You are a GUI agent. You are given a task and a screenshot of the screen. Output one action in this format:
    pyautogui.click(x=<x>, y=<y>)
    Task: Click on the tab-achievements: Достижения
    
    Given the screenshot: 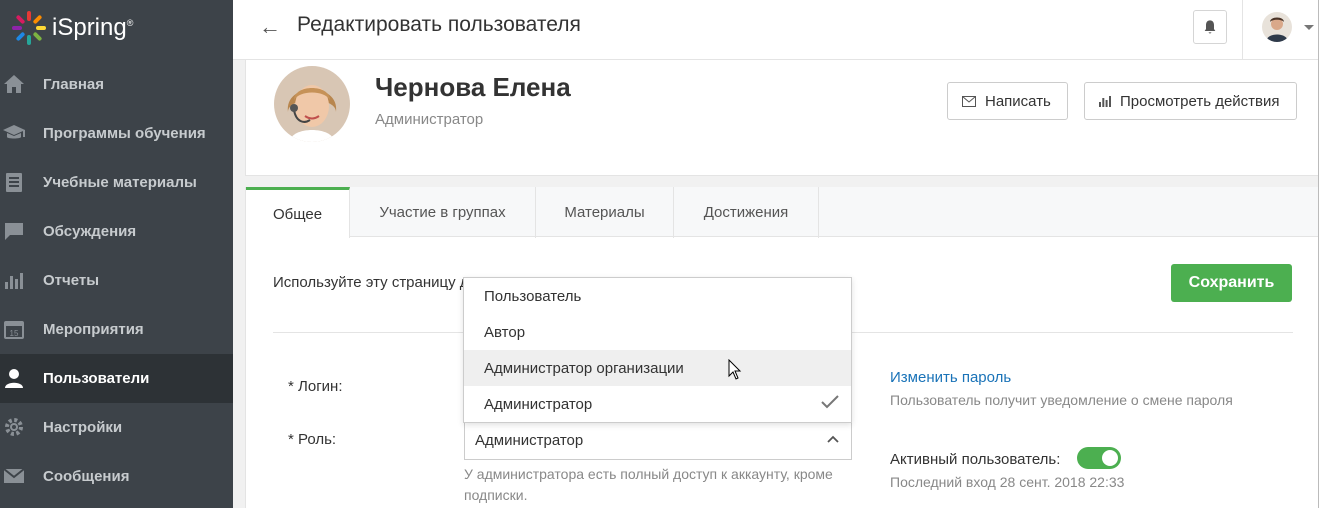 What is the action you would take?
    pyautogui.click(x=746, y=212)
    